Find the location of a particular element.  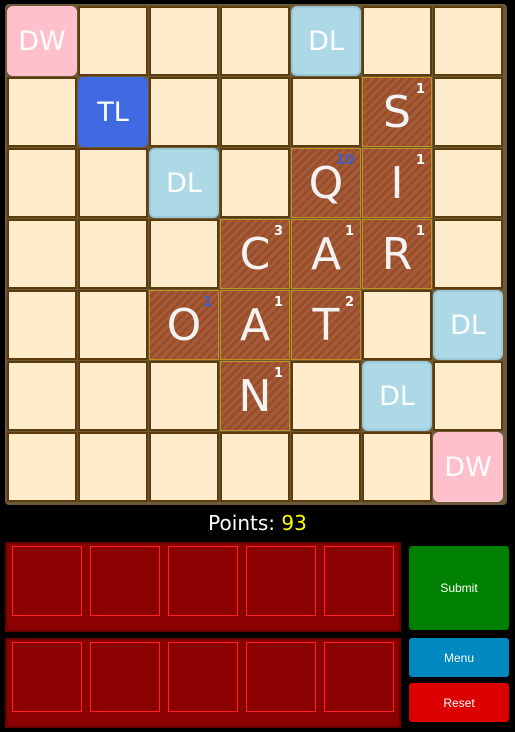

tile-letter: N is located at coordinates (255, 396).